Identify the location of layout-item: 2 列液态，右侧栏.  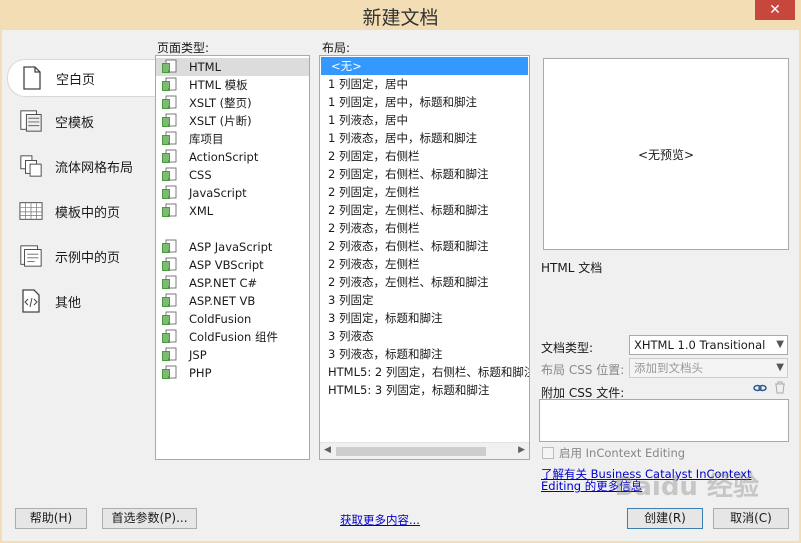
(424, 228).